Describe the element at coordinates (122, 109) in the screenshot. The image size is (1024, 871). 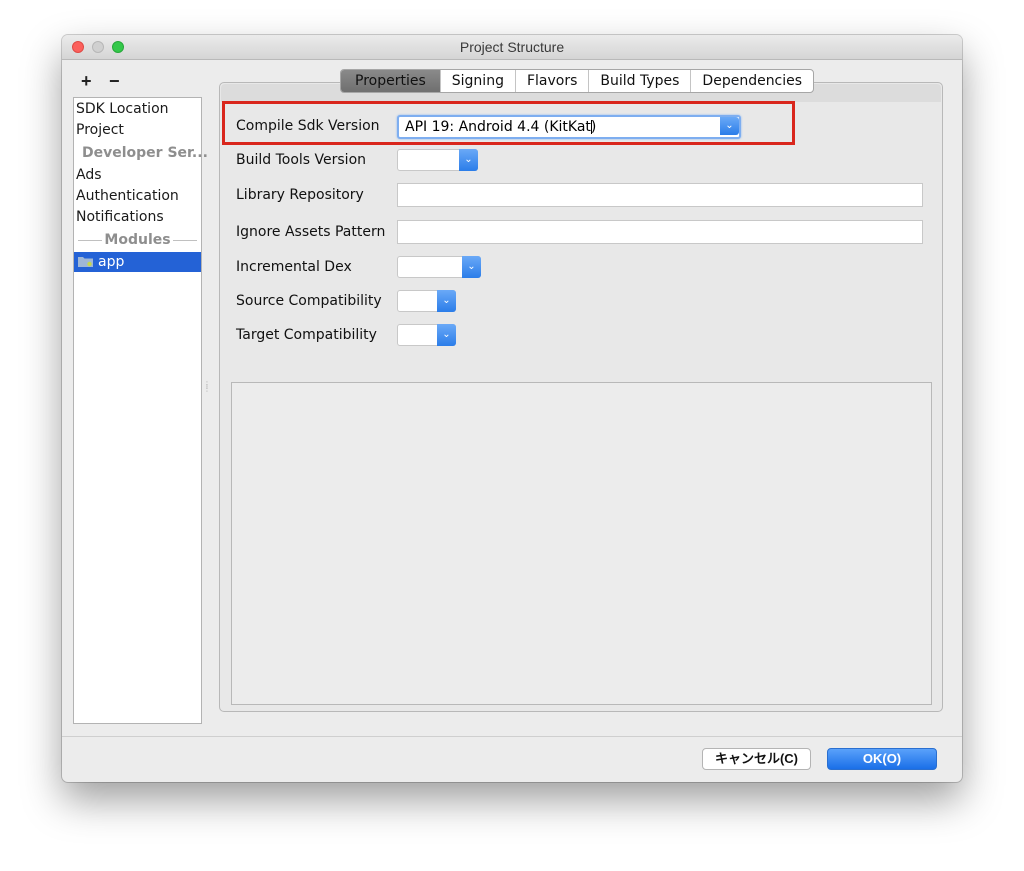
I see `sidebar-item-sdk-location: SDK Location` at that location.